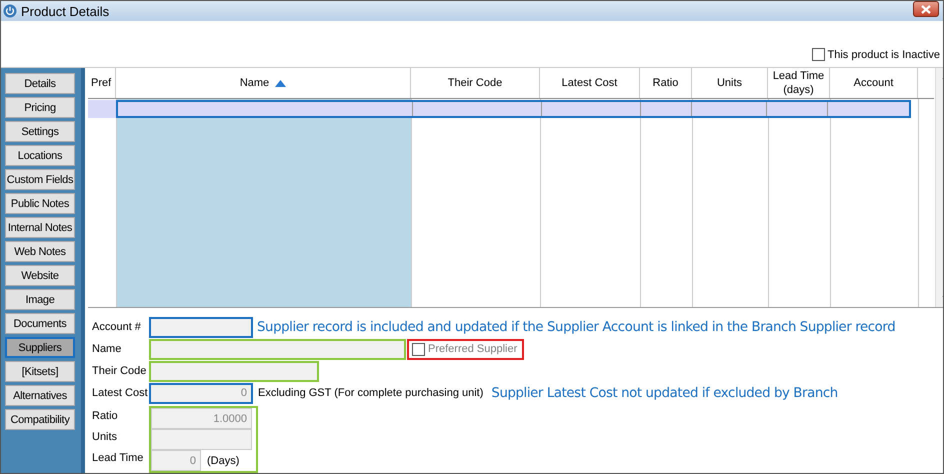 The height and width of the screenshot is (474, 944). What do you see at coordinates (40, 299) in the screenshot?
I see `sidebar-tab: Image` at bounding box center [40, 299].